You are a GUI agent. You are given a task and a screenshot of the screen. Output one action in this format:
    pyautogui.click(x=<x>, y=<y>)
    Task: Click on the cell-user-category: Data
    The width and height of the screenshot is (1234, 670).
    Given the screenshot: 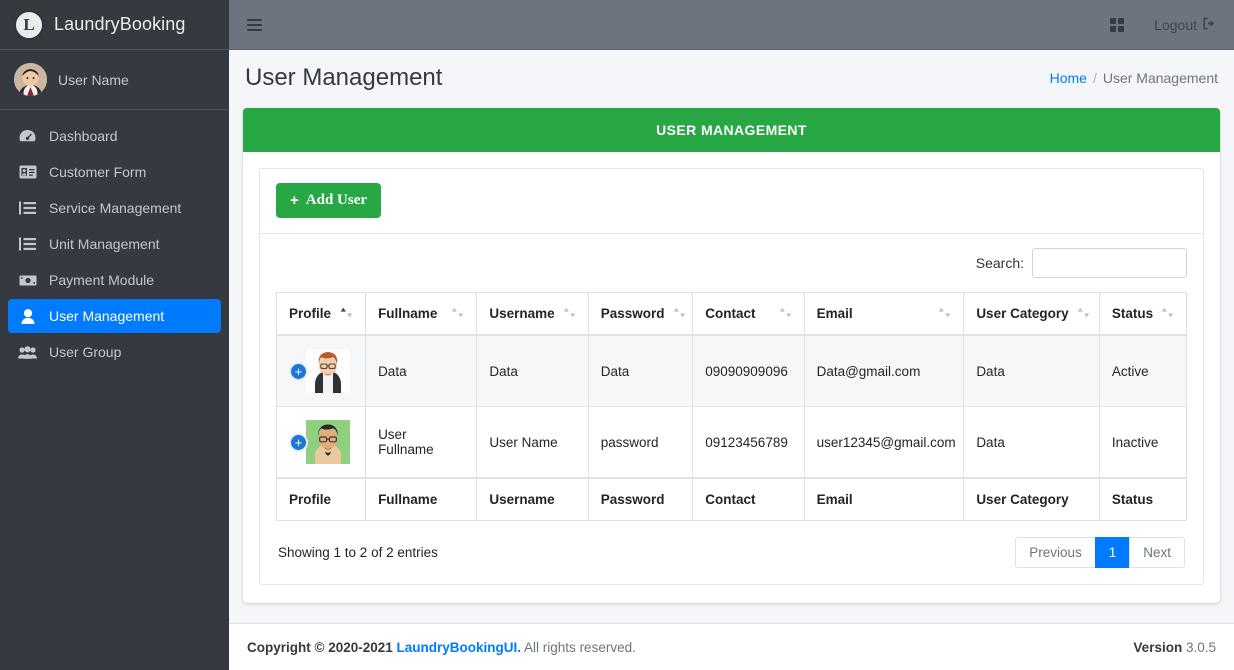 What is the action you would take?
    pyautogui.click(x=1031, y=442)
    